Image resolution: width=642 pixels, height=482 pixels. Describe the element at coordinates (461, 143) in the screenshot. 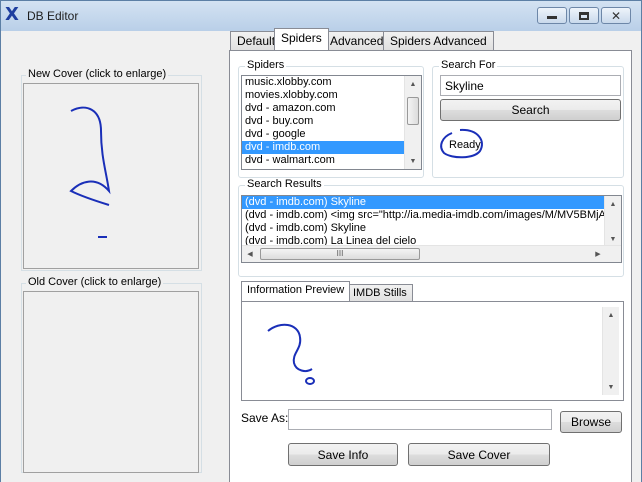

I see `status-annotation-circle` at that location.